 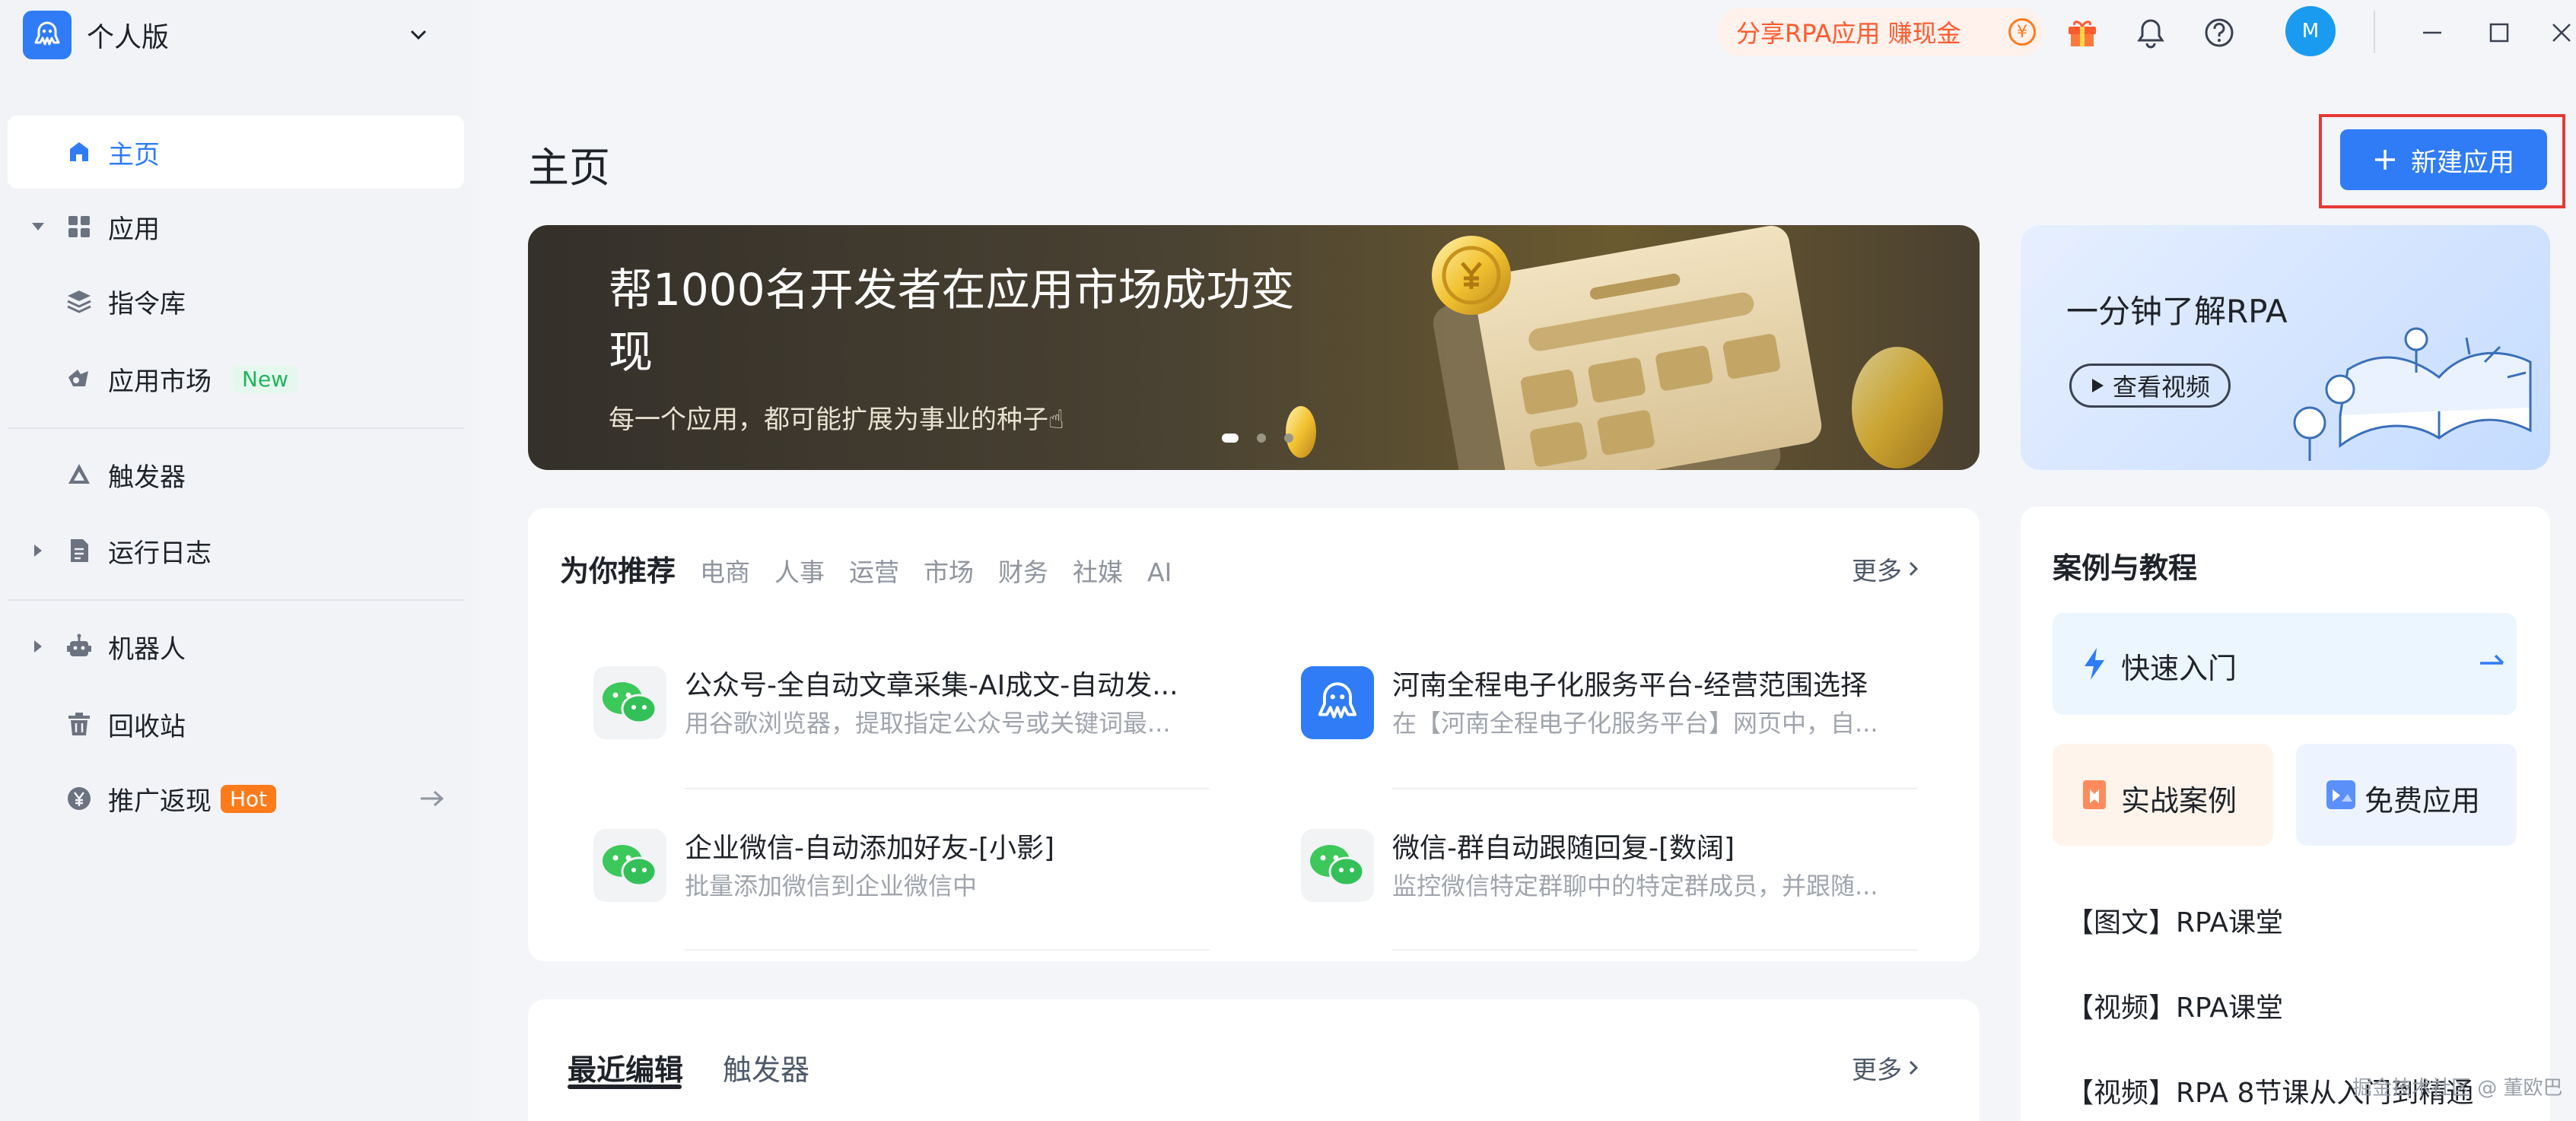 I want to click on recent-panel: 最近编辑 触发器 更多, so click(x=1254, y=1060).